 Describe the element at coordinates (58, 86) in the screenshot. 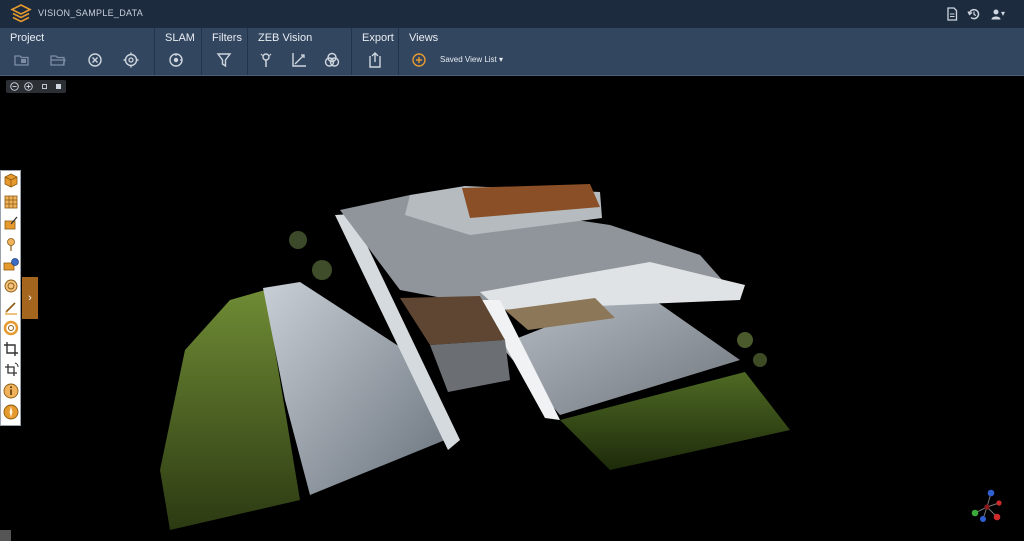

I see `filled-square-icon` at that location.